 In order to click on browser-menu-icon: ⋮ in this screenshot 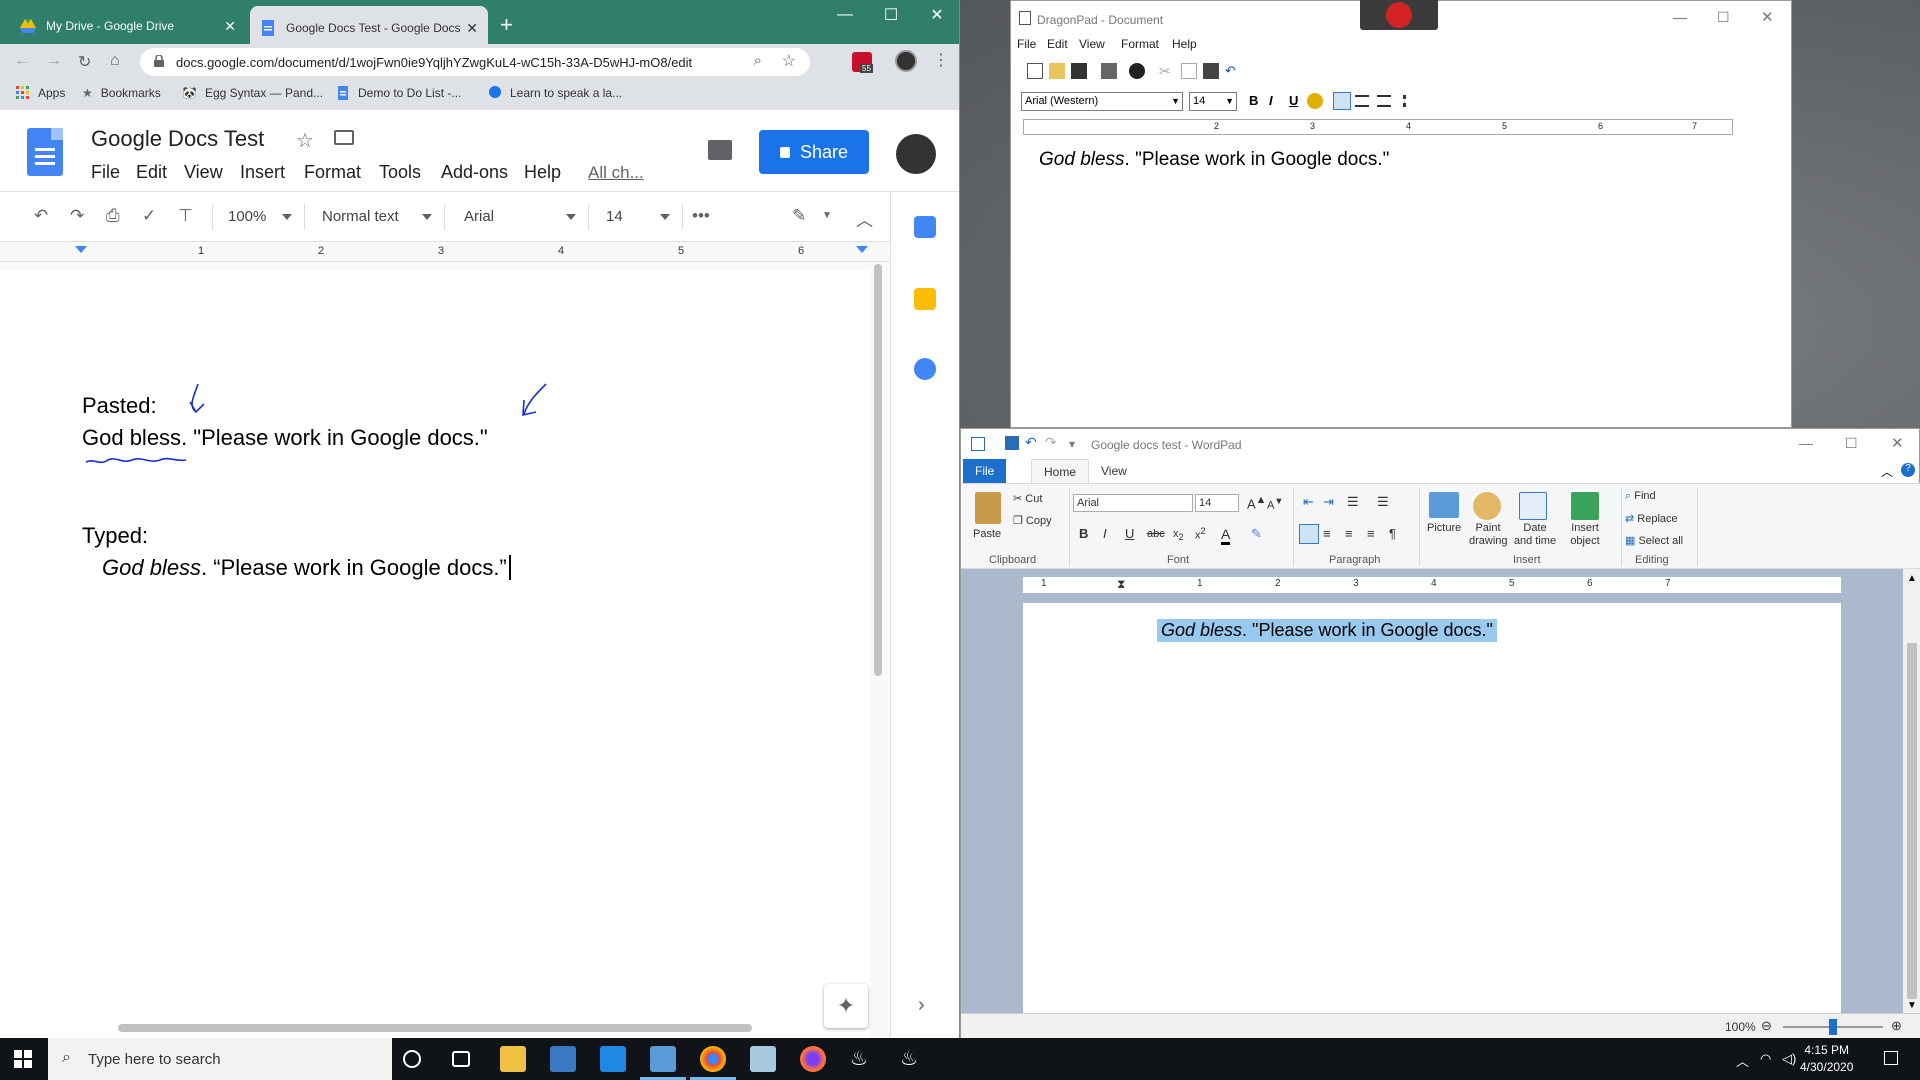, I will do `click(941, 60)`.